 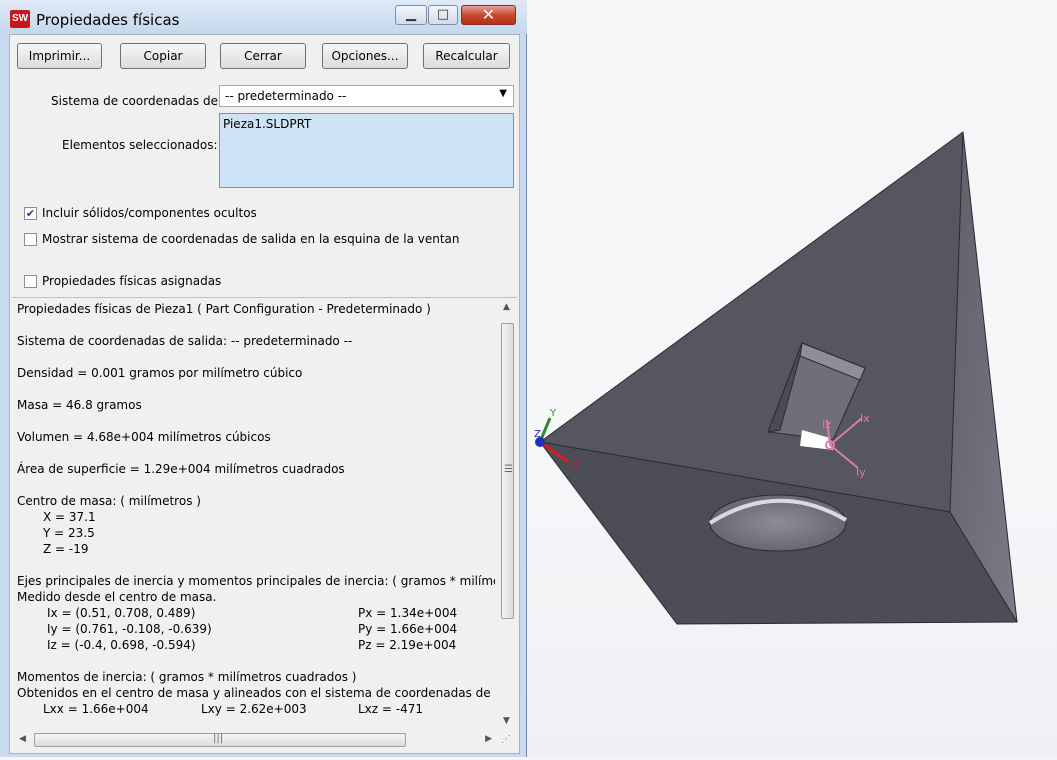 What do you see at coordinates (254, 709) in the screenshot?
I see `lxy-value: Lxy = 2.62e+003` at bounding box center [254, 709].